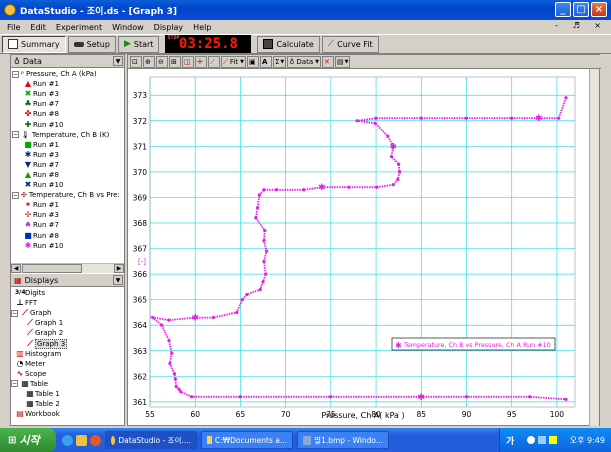 This screenshot has height=452, width=611. What do you see at coordinates (67, 195) in the screenshot?
I see `tree-group-temp-vs-pressure: − ✣ Temperature, Ch B vs Pre:` at bounding box center [67, 195].